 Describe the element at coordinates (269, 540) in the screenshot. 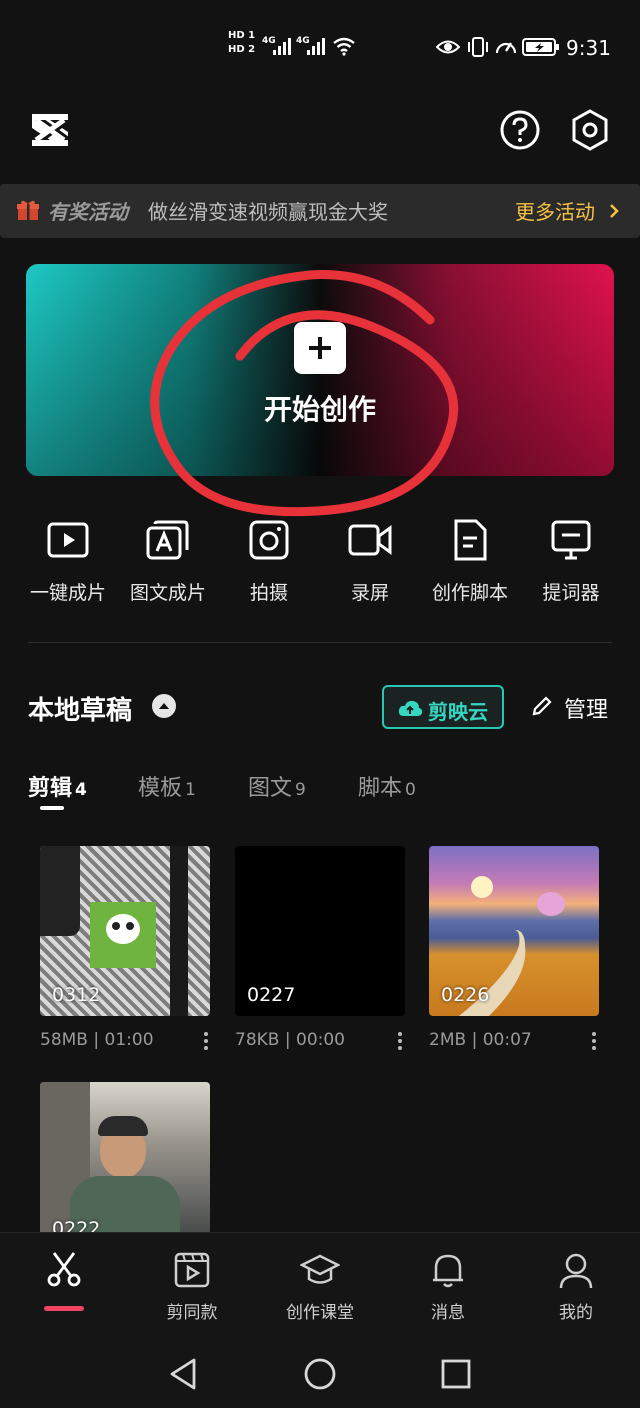

I see `camera-icon` at that location.